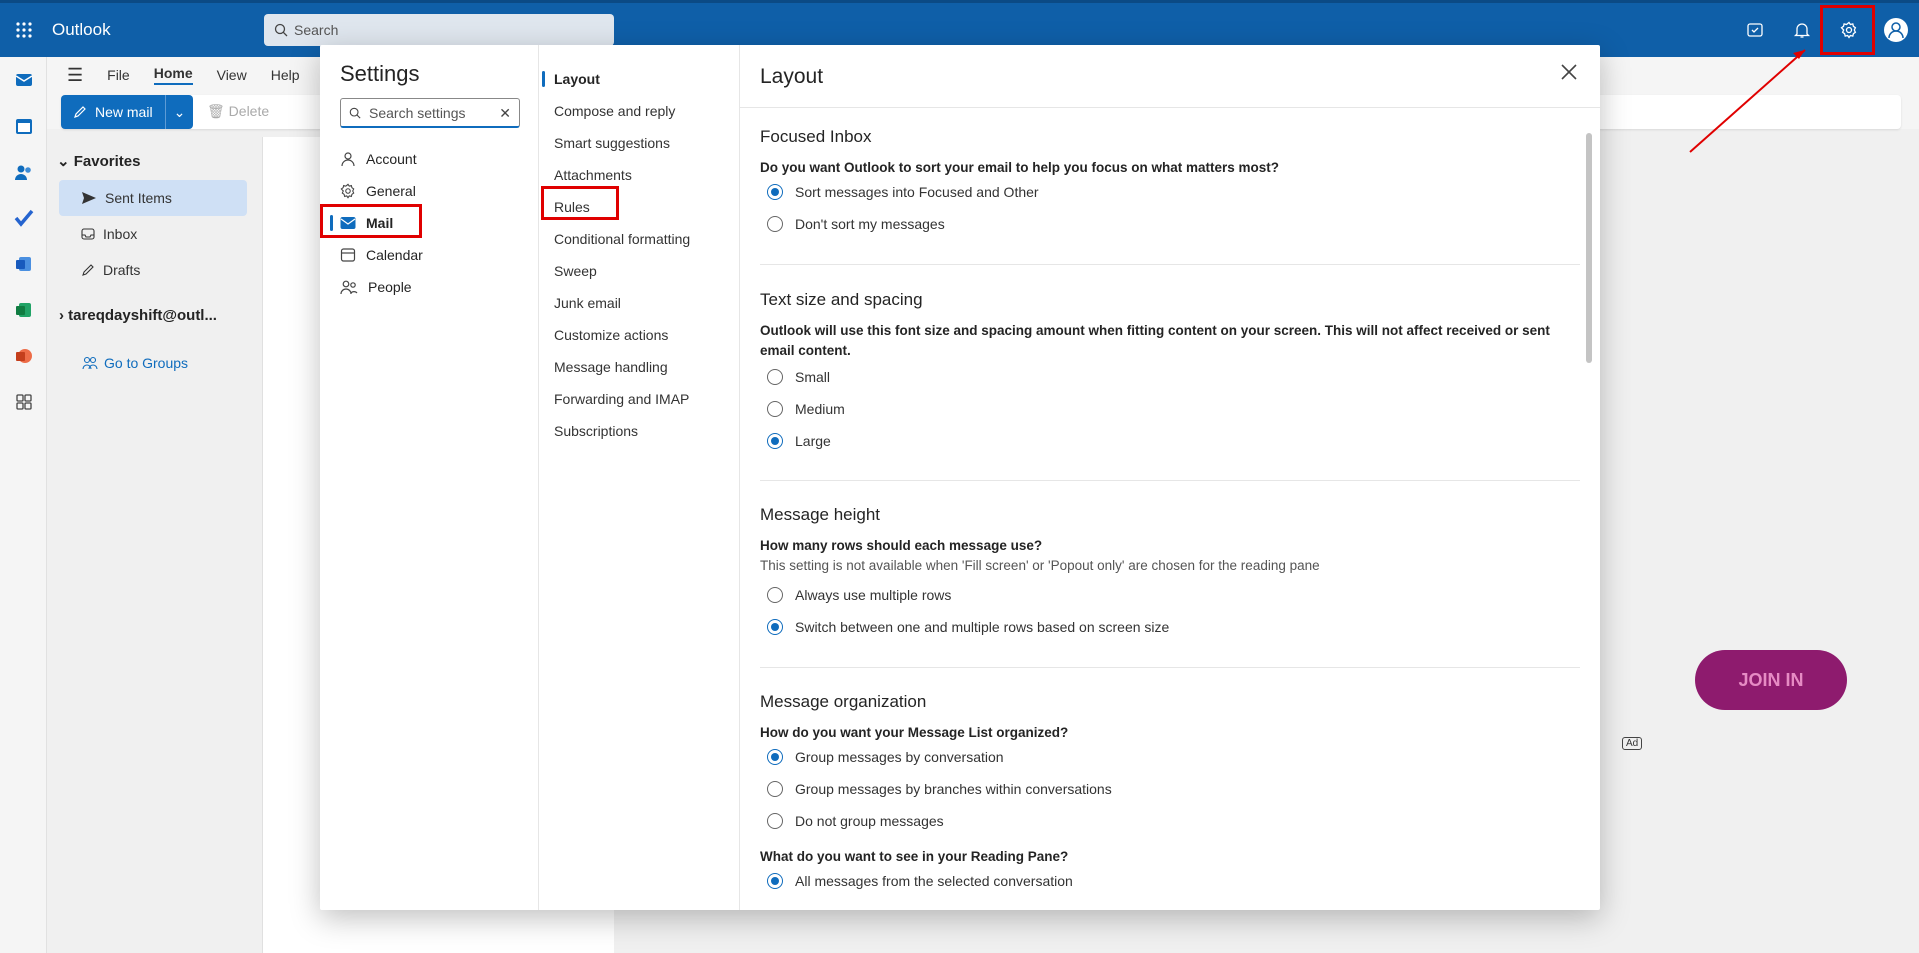 The image size is (1919, 953). I want to click on mail-app-icon, so click(23, 80).